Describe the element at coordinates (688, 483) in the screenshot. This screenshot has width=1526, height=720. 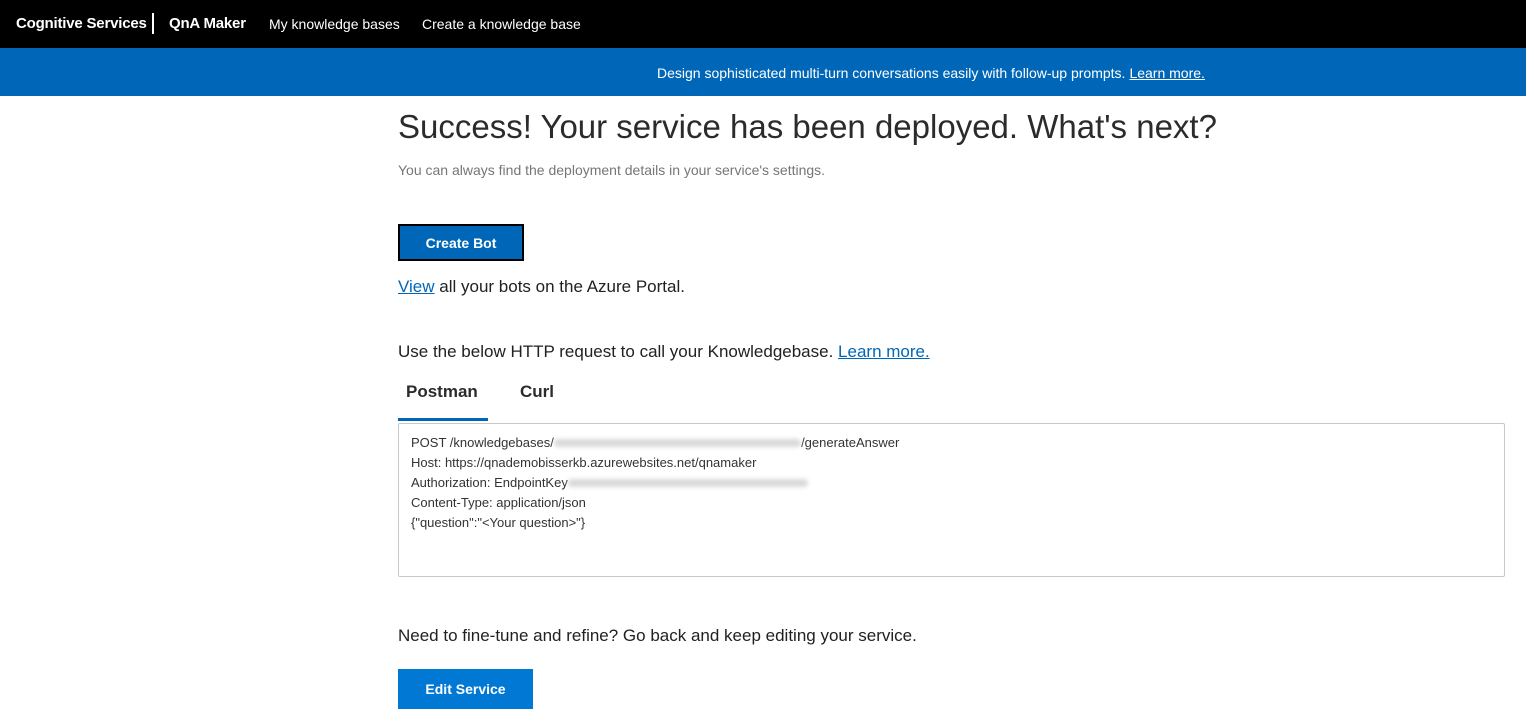
I see `redacted-endpoint-key: a2dd5b6b-c6bf-473e-99ad-11afb39e0b17` at that location.